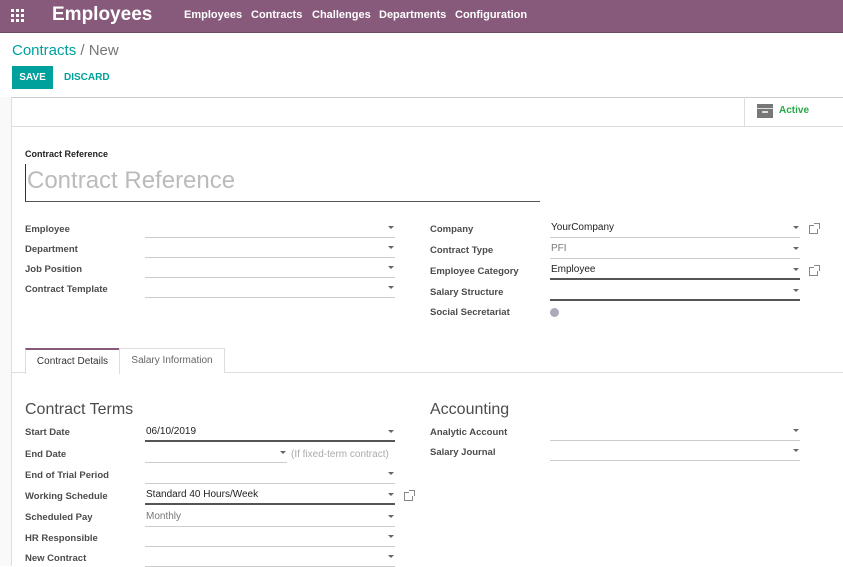  Describe the element at coordinates (491, 15) in the screenshot. I see `menu-configuration: Configuration` at that location.